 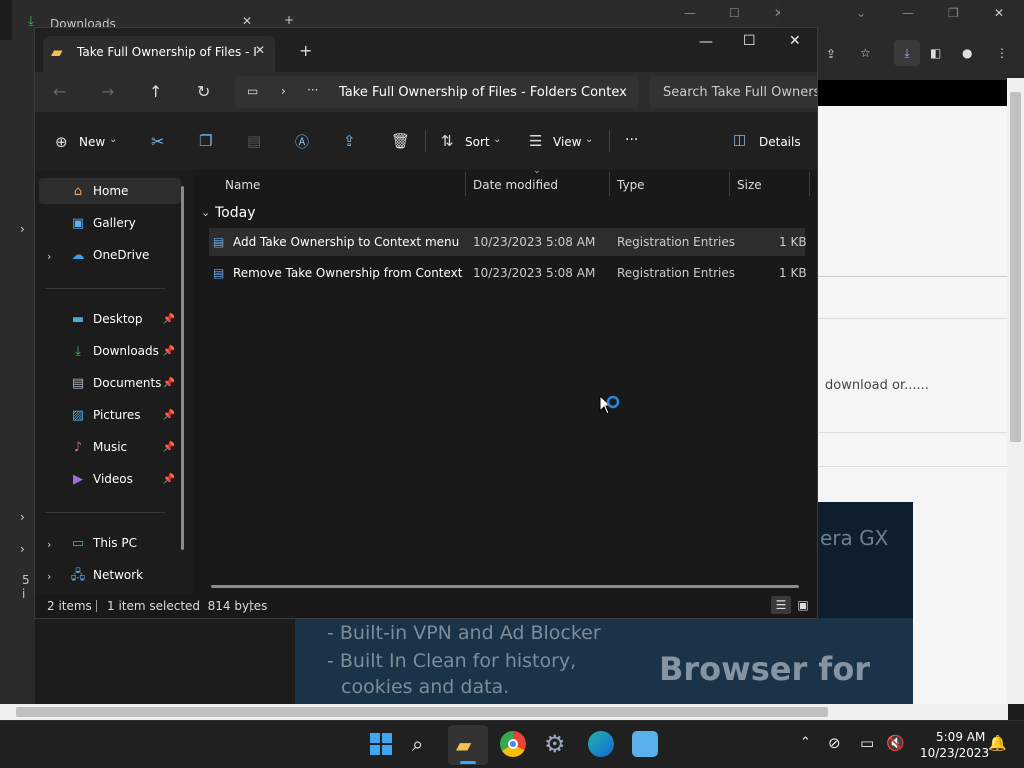 What do you see at coordinates (305, 50) in the screenshot?
I see `new-tab-icon: +` at bounding box center [305, 50].